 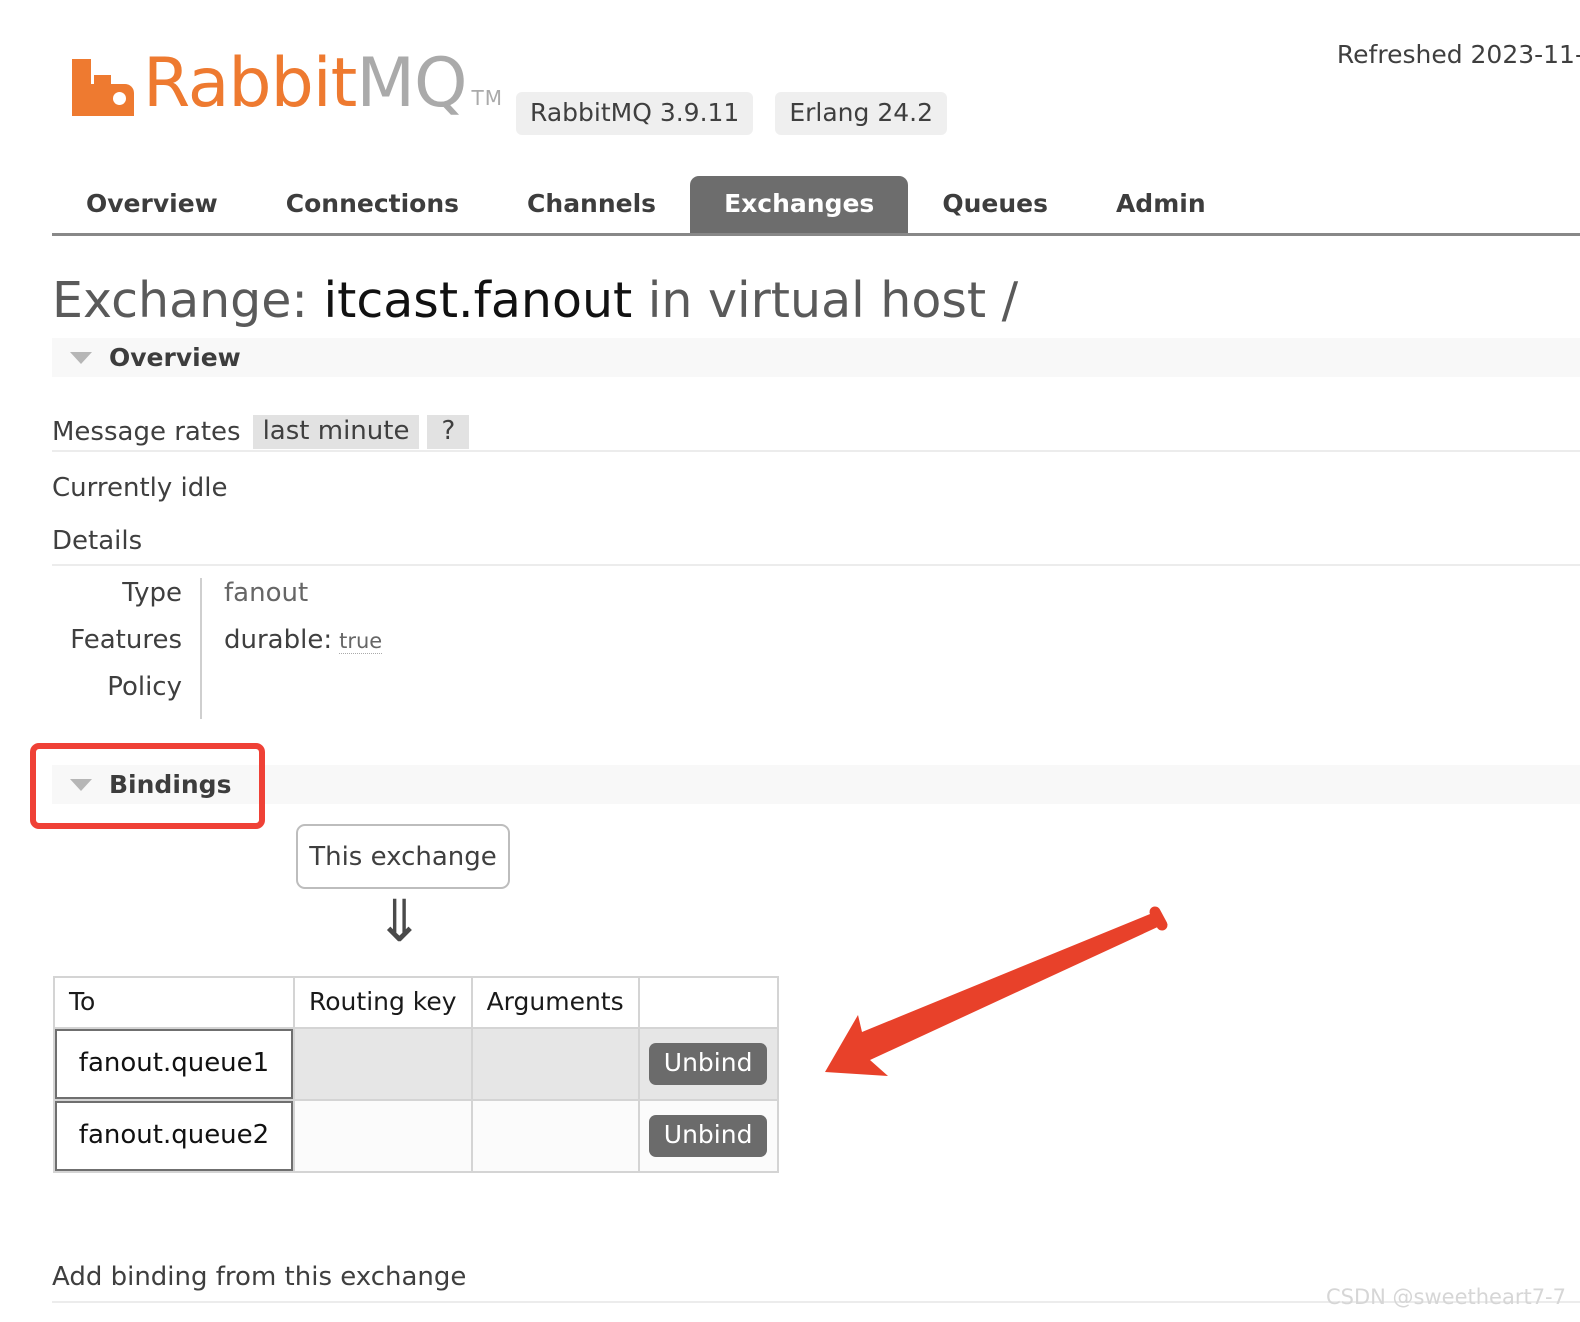 I want to click on message-rates-row: Message rates last minute ?, so click(x=816, y=433).